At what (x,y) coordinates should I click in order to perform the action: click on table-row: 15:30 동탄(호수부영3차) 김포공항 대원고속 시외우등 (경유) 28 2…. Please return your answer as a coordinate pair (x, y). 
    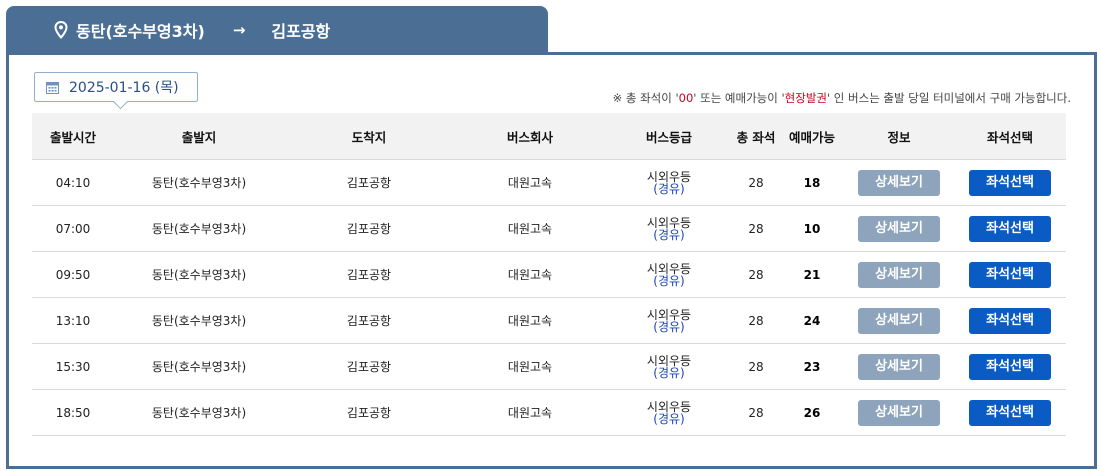
    Looking at the image, I should click on (549, 367).